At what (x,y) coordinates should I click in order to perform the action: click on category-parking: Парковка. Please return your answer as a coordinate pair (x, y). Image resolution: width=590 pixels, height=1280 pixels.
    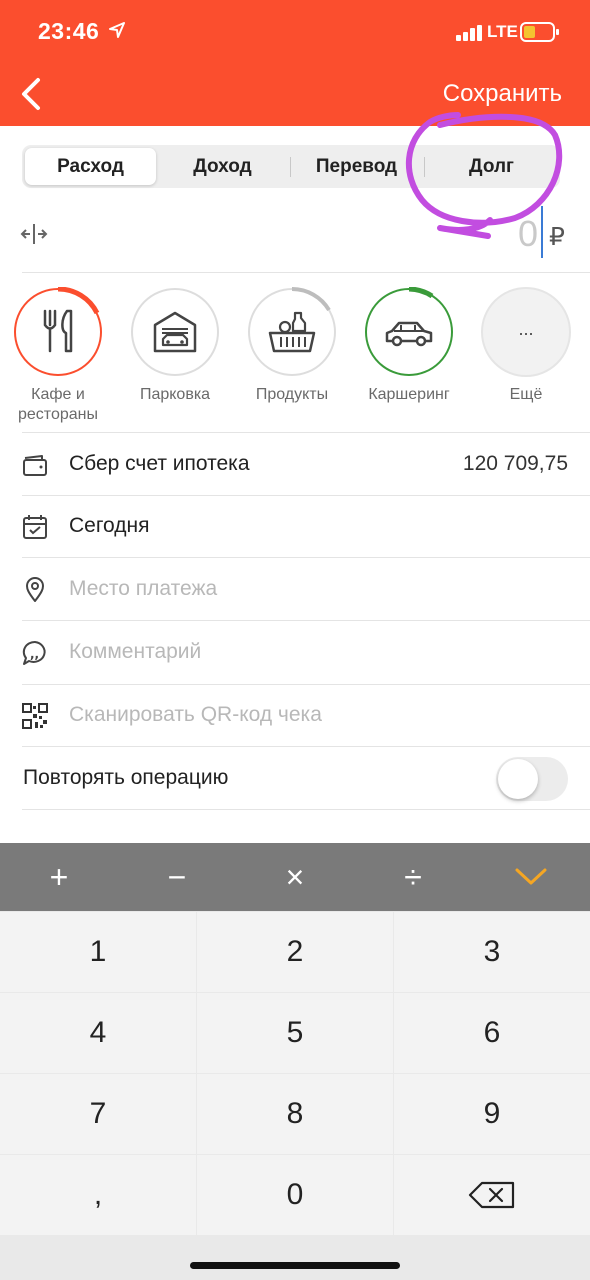
    Looking at the image, I should click on (175, 346).